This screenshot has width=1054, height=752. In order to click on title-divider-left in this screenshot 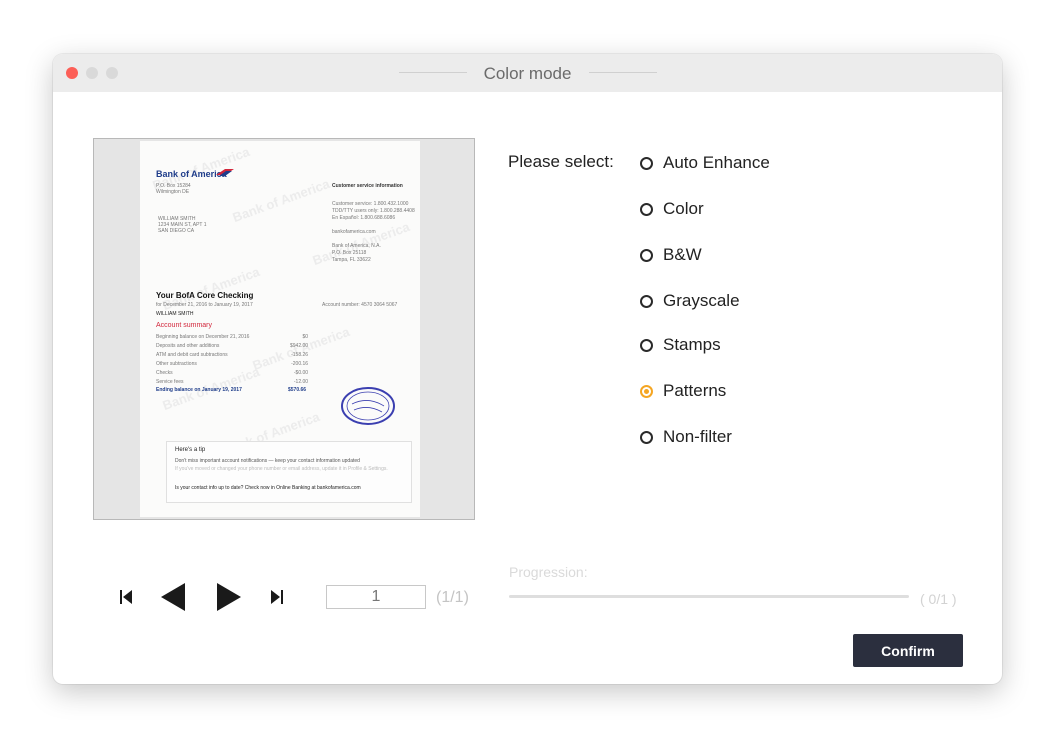, I will do `click(433, 72)`.